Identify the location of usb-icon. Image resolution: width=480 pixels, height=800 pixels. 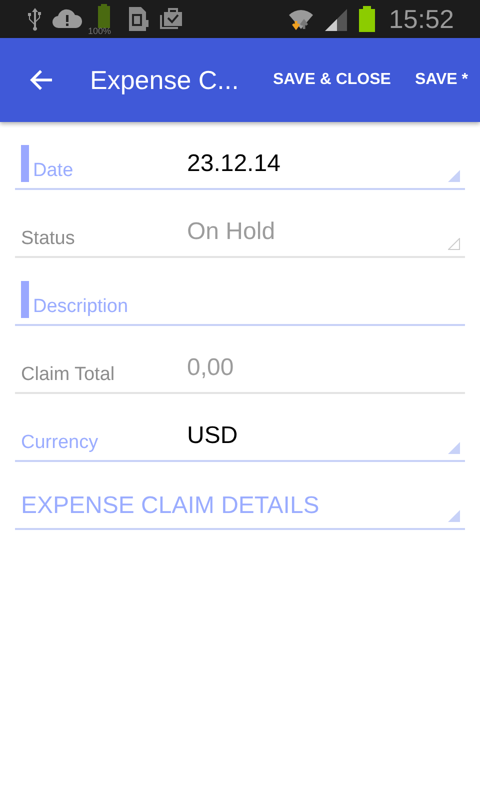
(35, 19).